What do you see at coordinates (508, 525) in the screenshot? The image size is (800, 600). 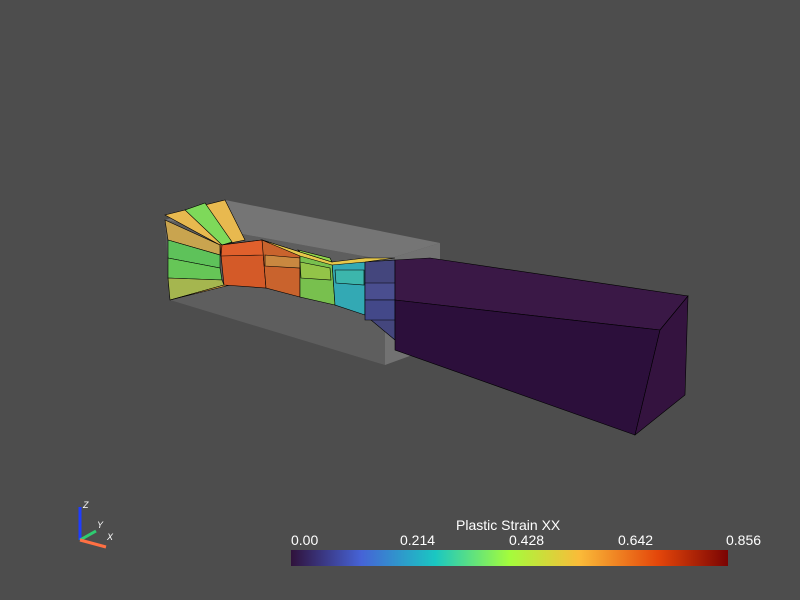 I see `scalar-bar-title: Plastic Strain XX` at bounding box center [508, 525].